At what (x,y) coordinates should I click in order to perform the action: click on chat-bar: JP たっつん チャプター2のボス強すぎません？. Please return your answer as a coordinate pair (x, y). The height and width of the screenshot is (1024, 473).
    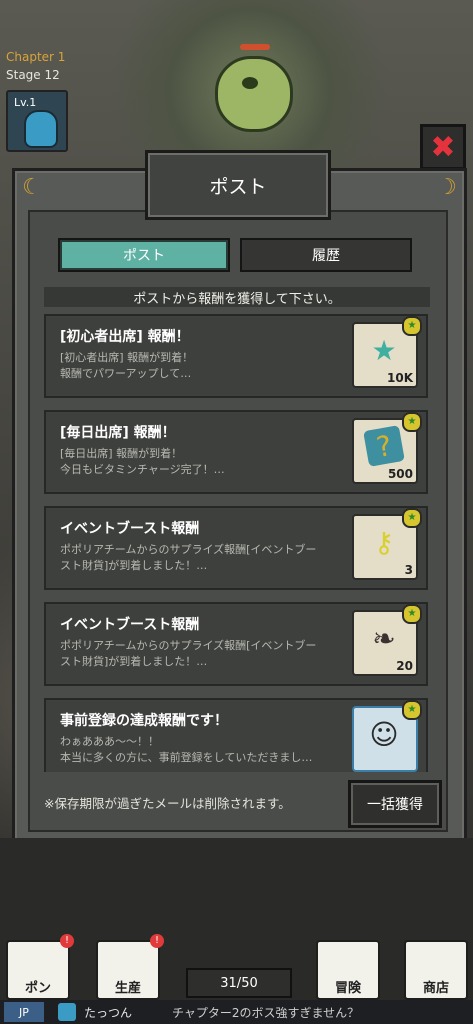
    Looking at the image, I should click on (236, 1012).